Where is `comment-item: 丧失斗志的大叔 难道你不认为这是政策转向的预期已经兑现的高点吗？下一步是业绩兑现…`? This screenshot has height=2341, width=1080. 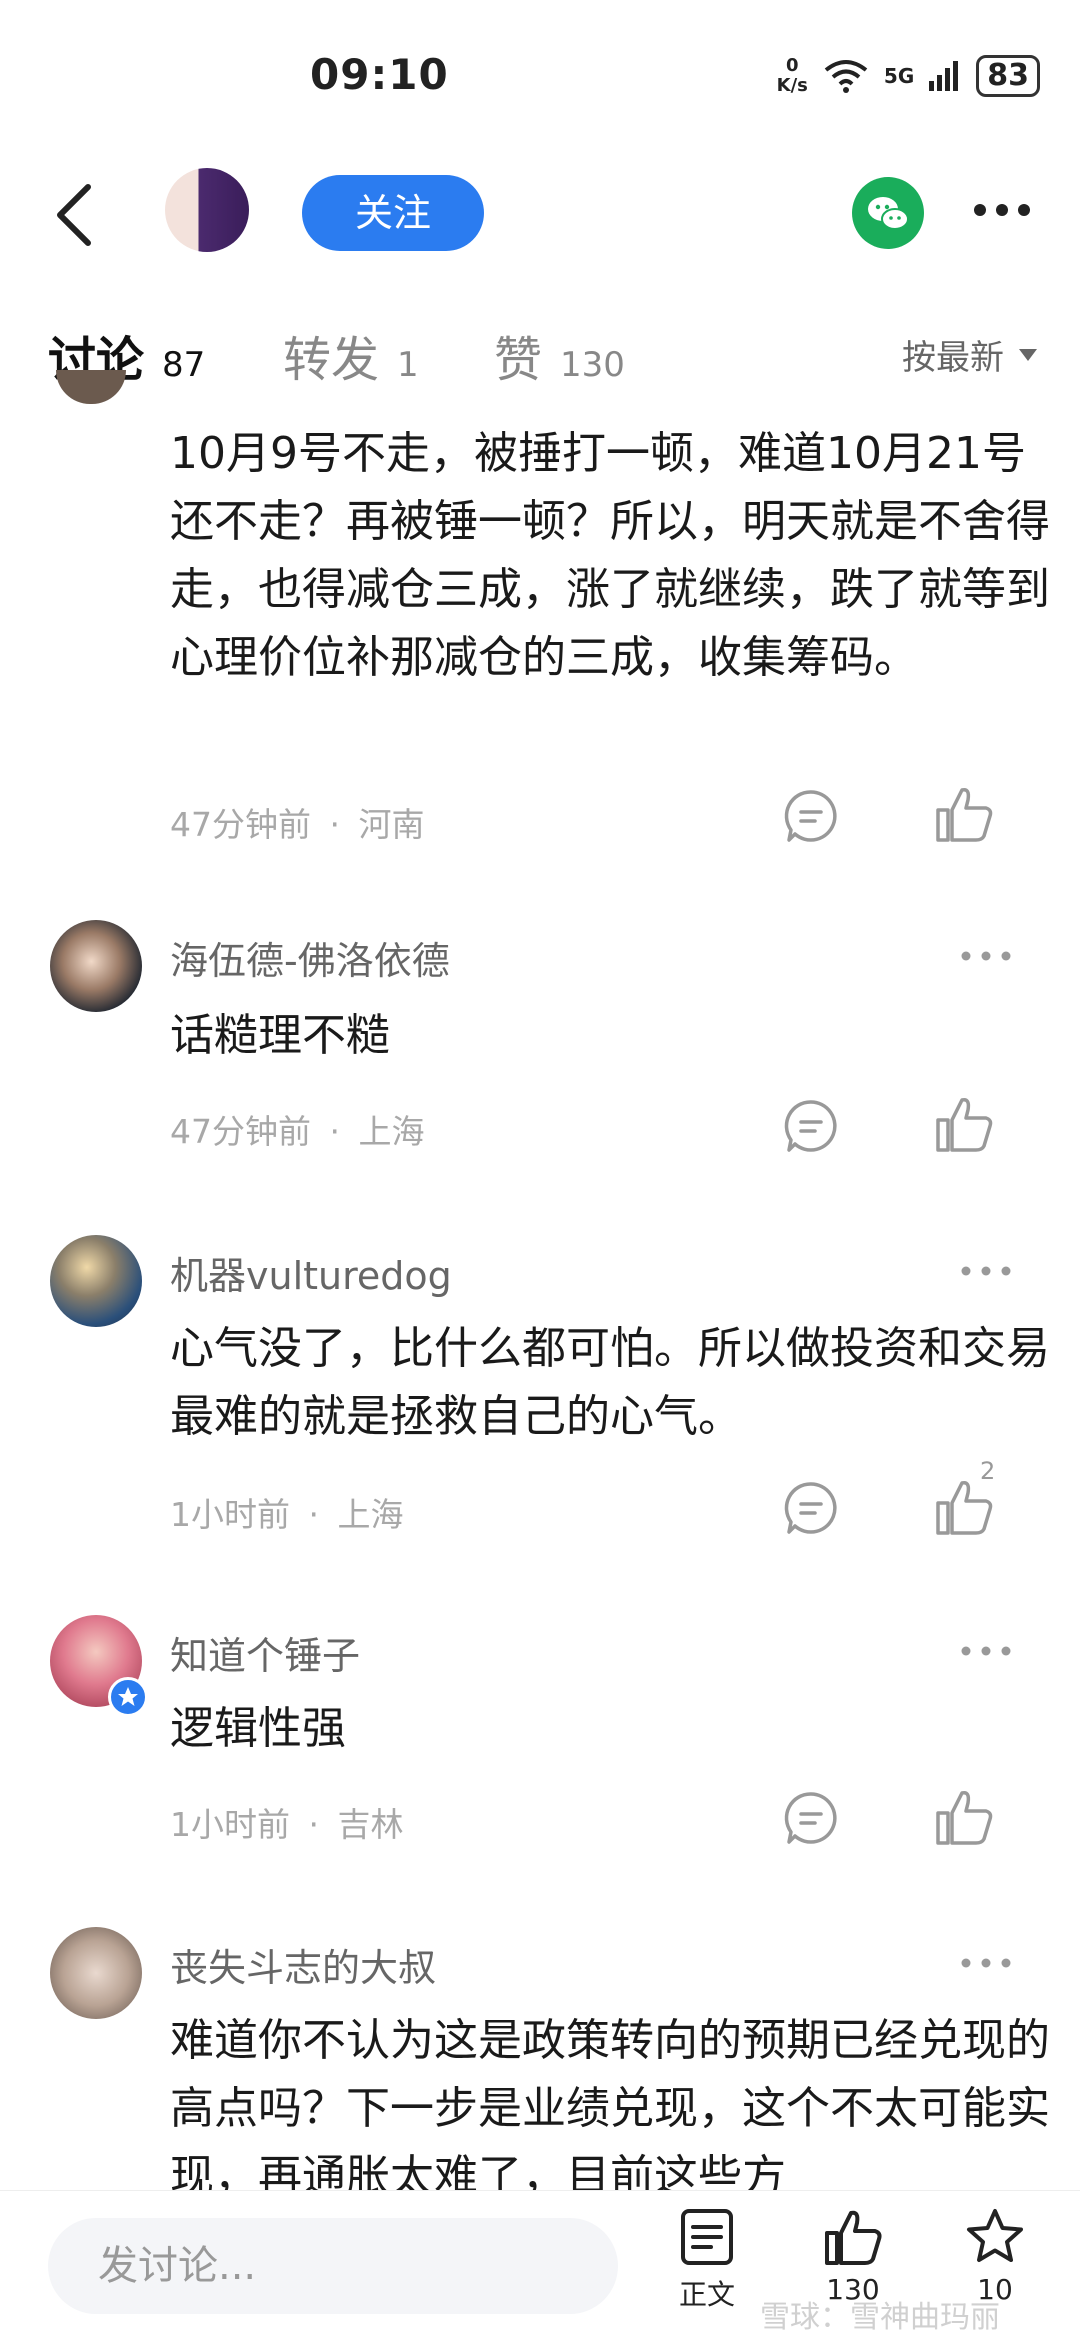 comment-item: 丧失斗志的大叔 难道你不认为这是政策转向的预期已经兑现的高点吗？下一步是业绩兑现… is located at coordinates (540, 2058).